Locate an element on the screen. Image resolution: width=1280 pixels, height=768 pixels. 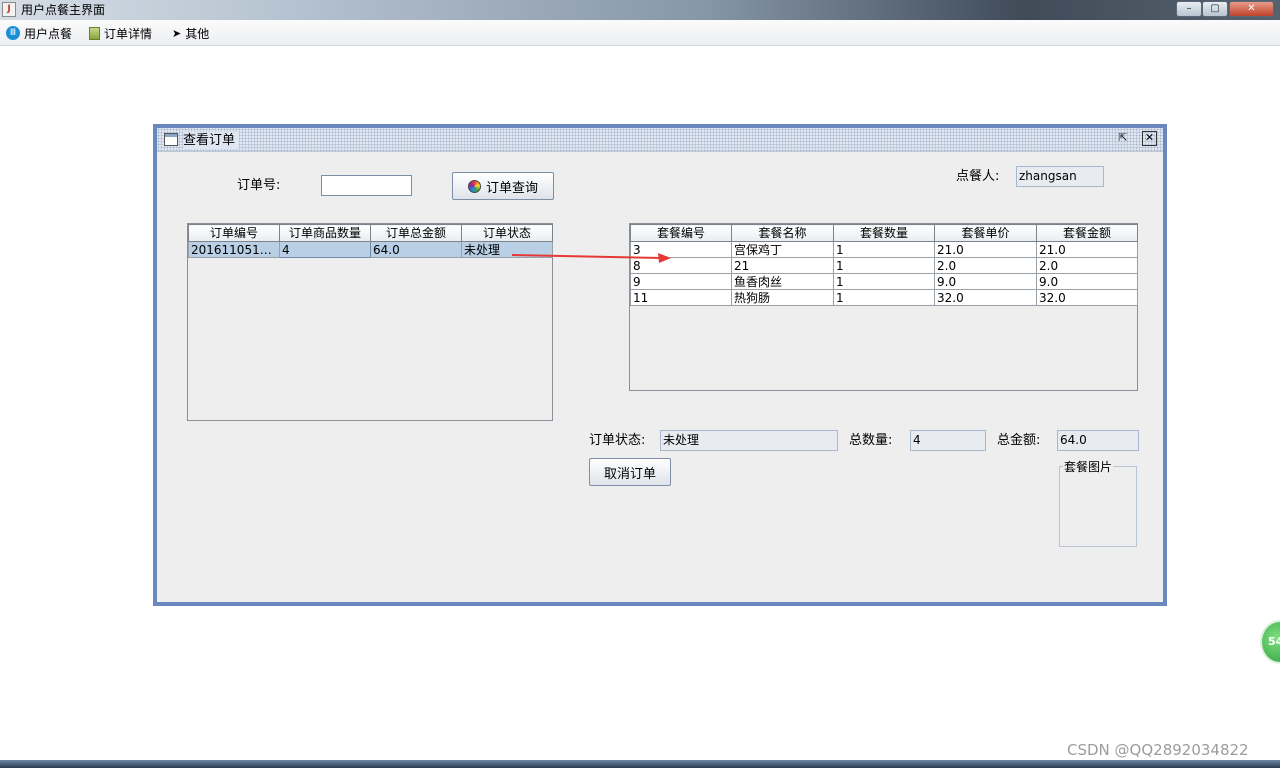
table-header-row: 订单编号 订单商品数量 订单总金额 订单状态 is located at coordinates (370, 233).